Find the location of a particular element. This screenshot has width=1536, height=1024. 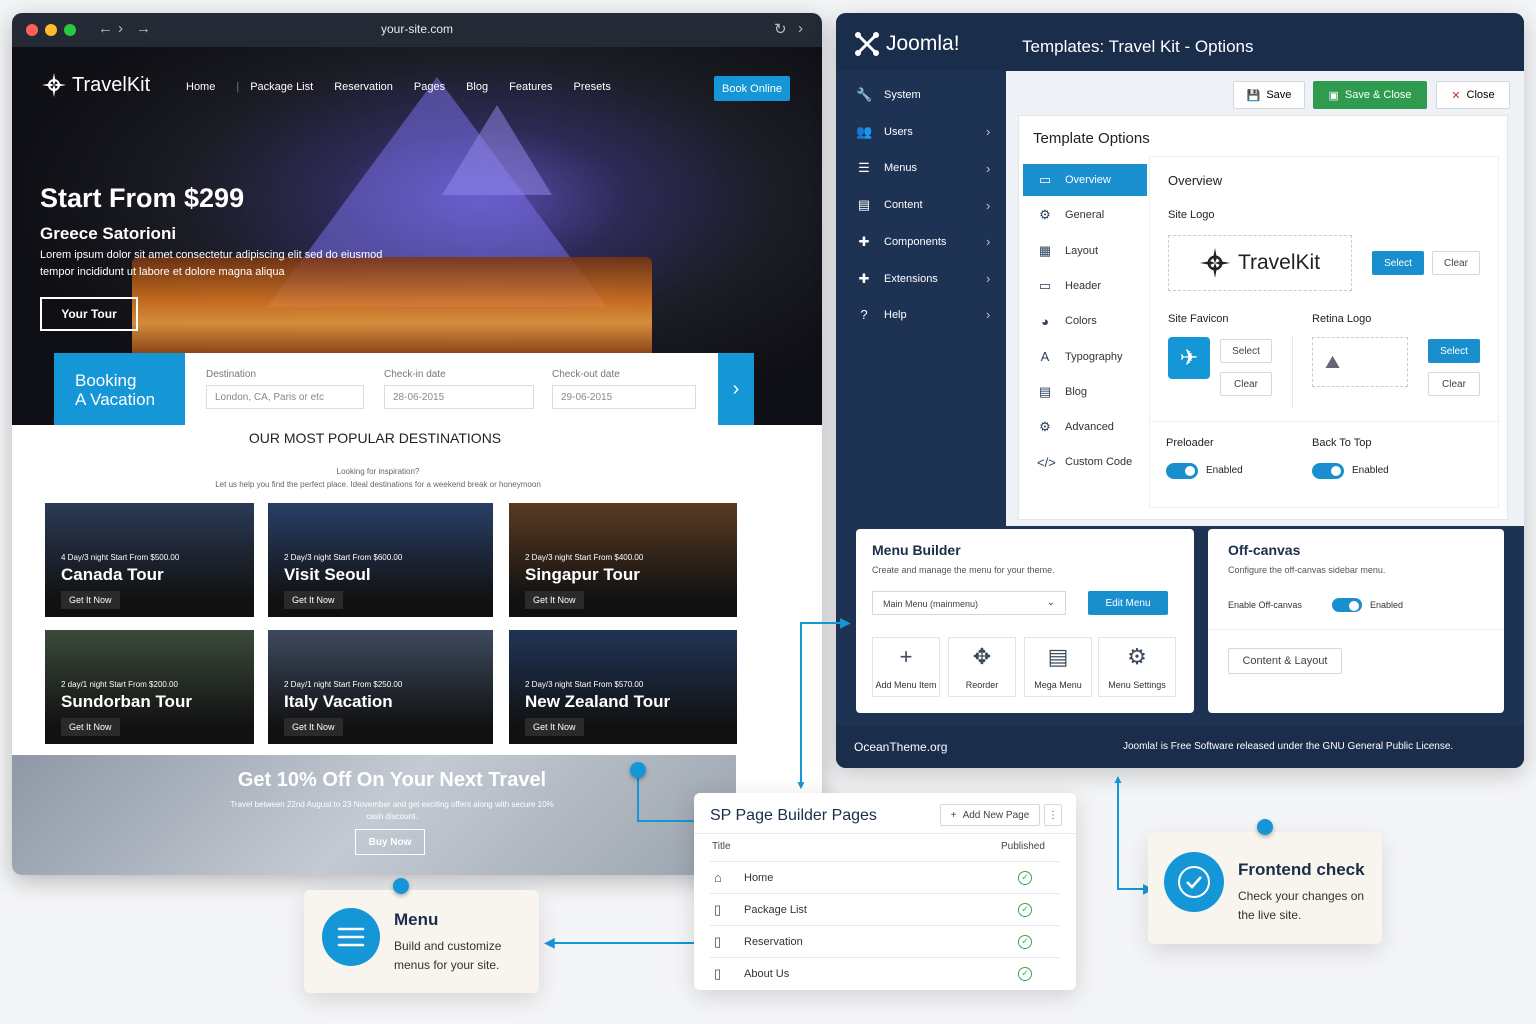

book-online-button: Book Online is located at coordinates (752, 88).